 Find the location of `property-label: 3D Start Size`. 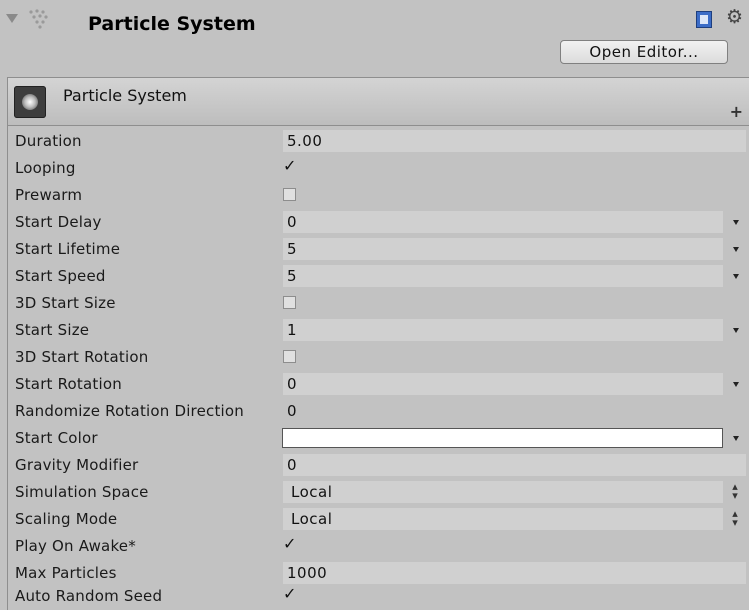

property-label: 3D Start Size is located at coordinates (65, 303).